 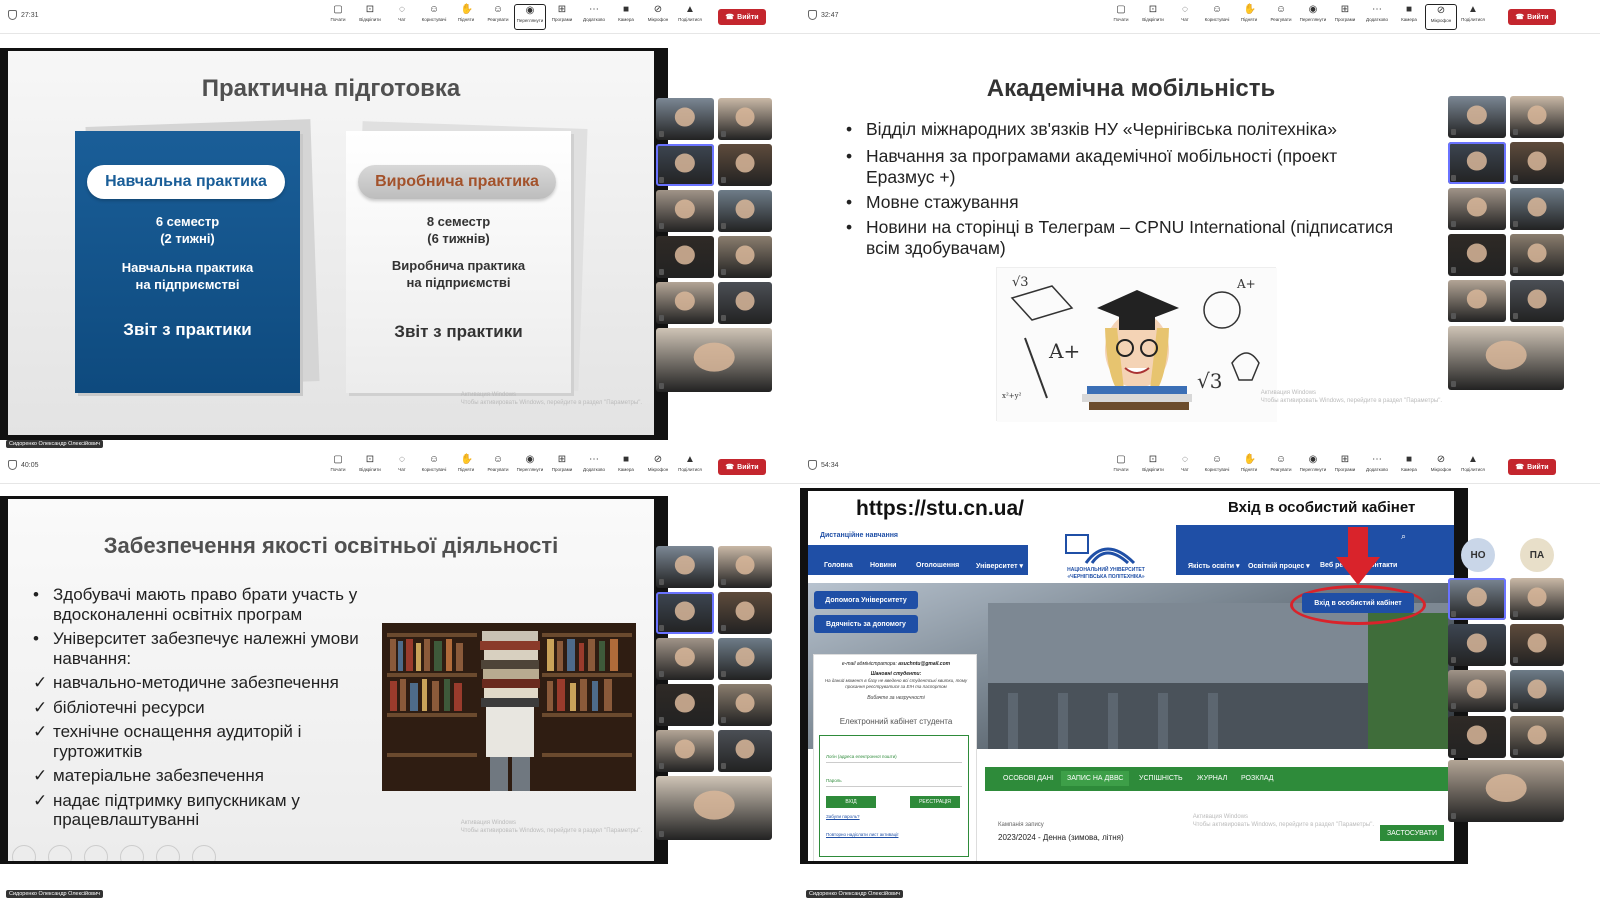 What do you see at coordinates (1161, 778) in the screenshot?
I see `tab-progress: УСПІШНІСТЬ` at bounding box center [1161, 778].